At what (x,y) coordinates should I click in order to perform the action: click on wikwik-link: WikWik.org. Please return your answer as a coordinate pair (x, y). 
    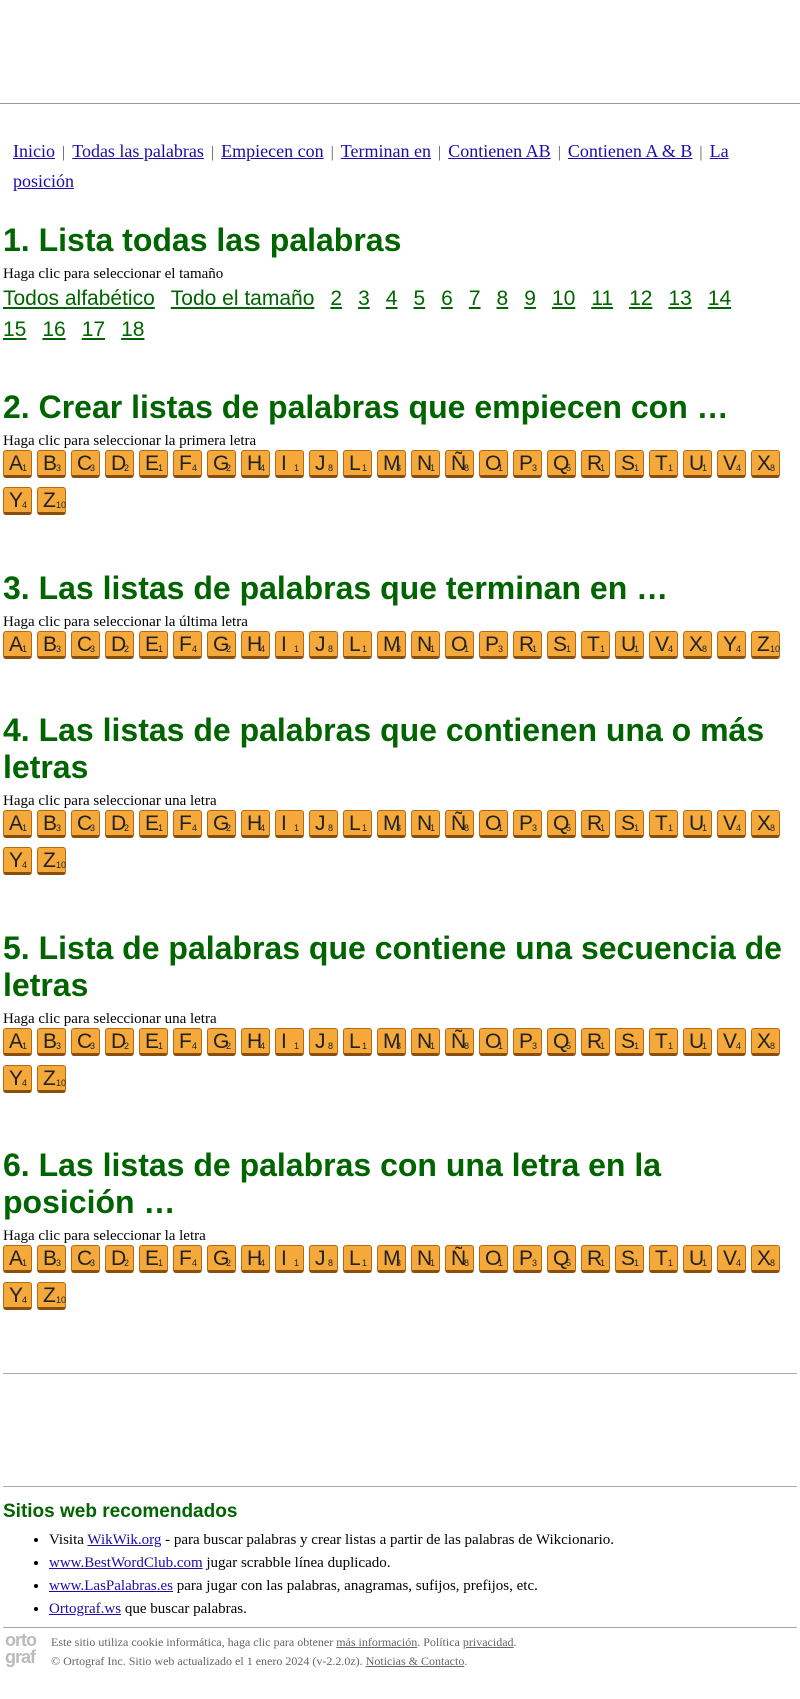
    Looking at the image, I should click on (124, 1540).